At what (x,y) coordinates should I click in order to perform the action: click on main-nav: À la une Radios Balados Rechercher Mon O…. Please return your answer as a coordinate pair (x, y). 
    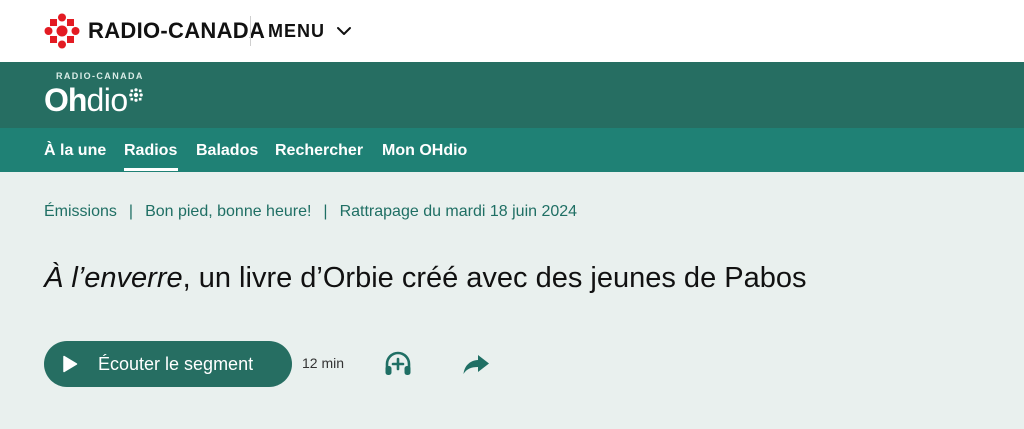
    Looking at the image, I should click on (512, 150).